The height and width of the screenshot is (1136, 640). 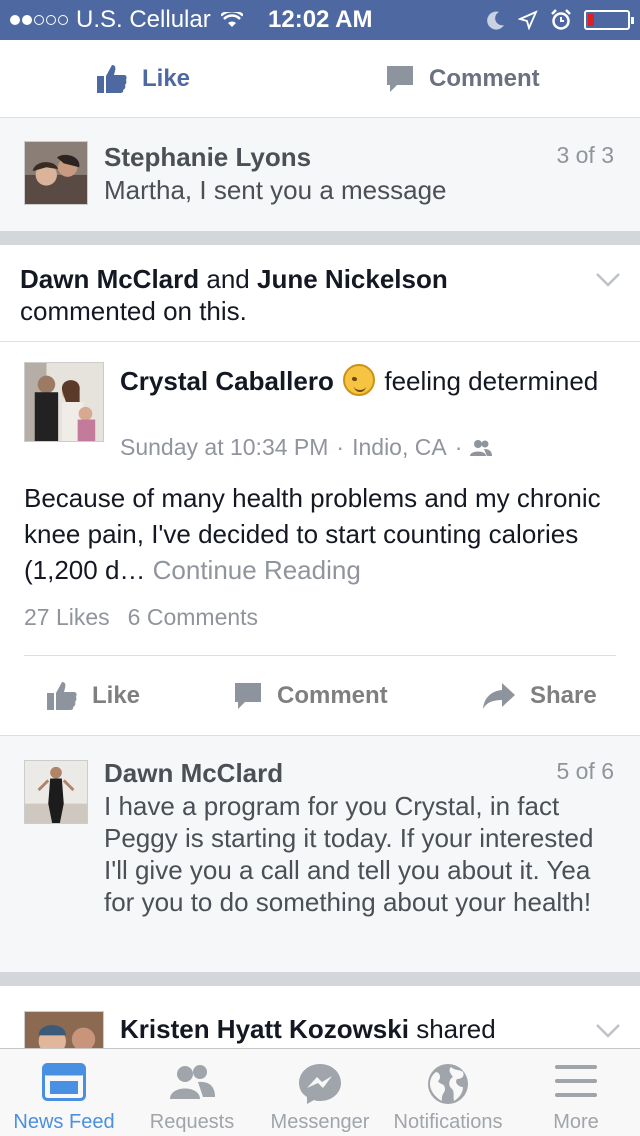 I want to click on tab-requests: Requests, so click(x=192, y=1092).